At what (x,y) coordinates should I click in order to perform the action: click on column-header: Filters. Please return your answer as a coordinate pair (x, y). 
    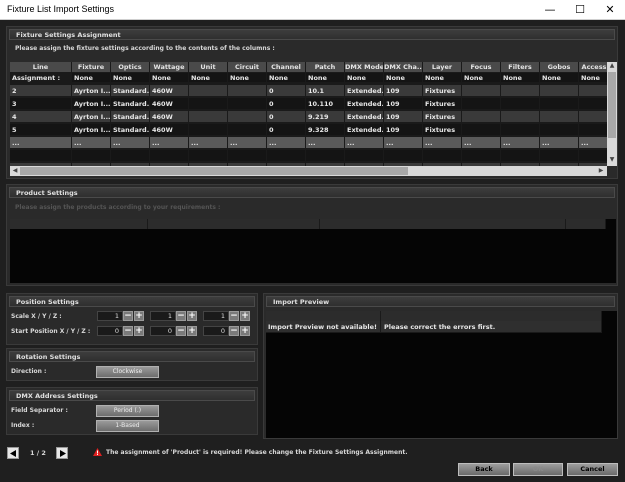
    Looking at the image, I should click on (520, 67).